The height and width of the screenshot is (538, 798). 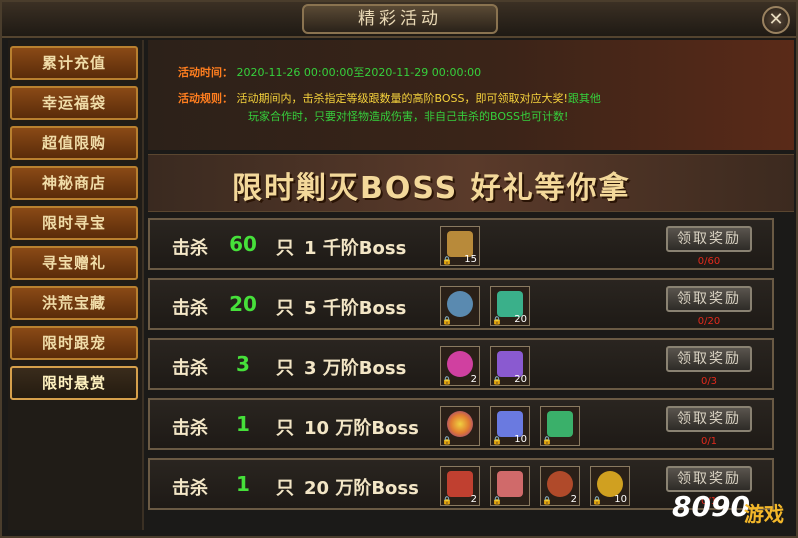 What do you see at coordinates (355, 248) in the screenshot?
I see `boss-tier: 1 千阶Boss` at bounding box center [355, 248].